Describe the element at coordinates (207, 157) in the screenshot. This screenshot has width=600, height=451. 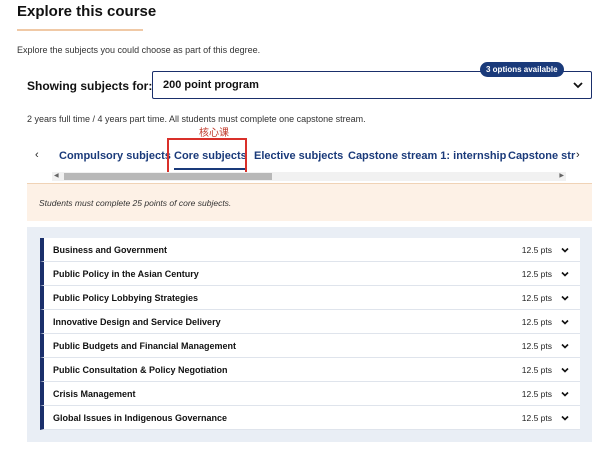
I see `tab-highlight-box` at that location.